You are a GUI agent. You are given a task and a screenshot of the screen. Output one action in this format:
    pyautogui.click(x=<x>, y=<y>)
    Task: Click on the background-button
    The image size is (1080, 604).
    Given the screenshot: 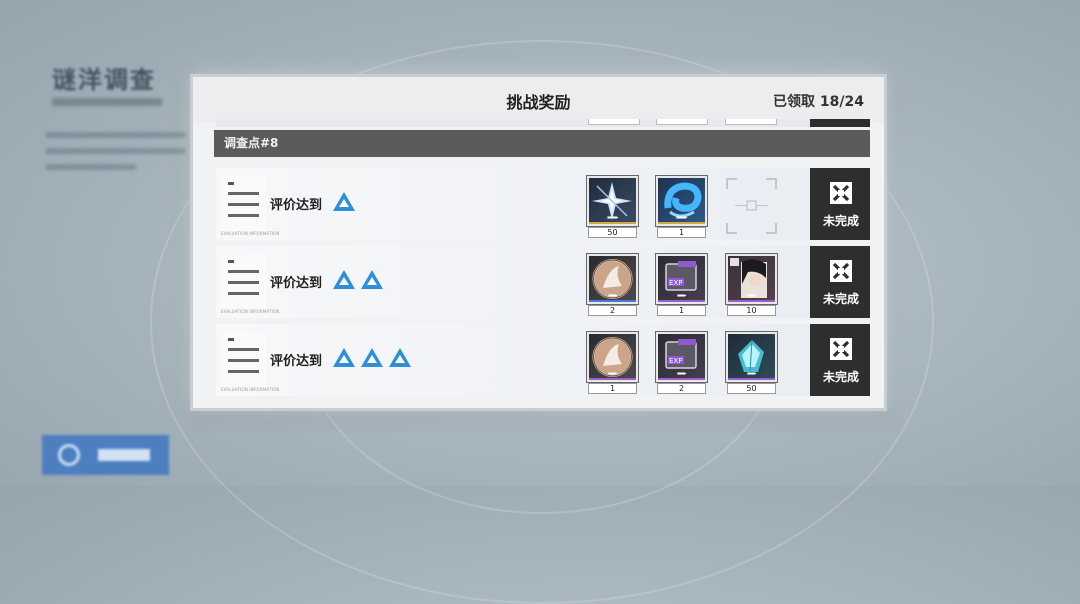 What is the action you would take?
    pyautogui.click(x=105, y=455)
    